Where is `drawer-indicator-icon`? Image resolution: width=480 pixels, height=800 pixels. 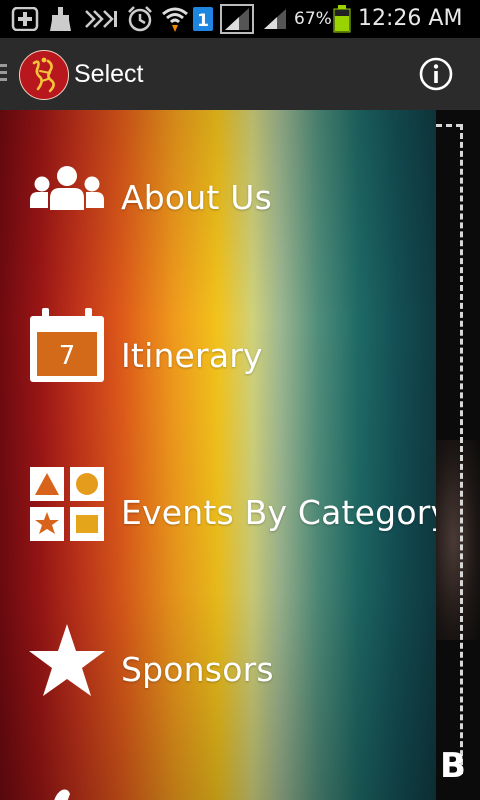
drawer-indicator-icon is located at coordinates (4, 74).